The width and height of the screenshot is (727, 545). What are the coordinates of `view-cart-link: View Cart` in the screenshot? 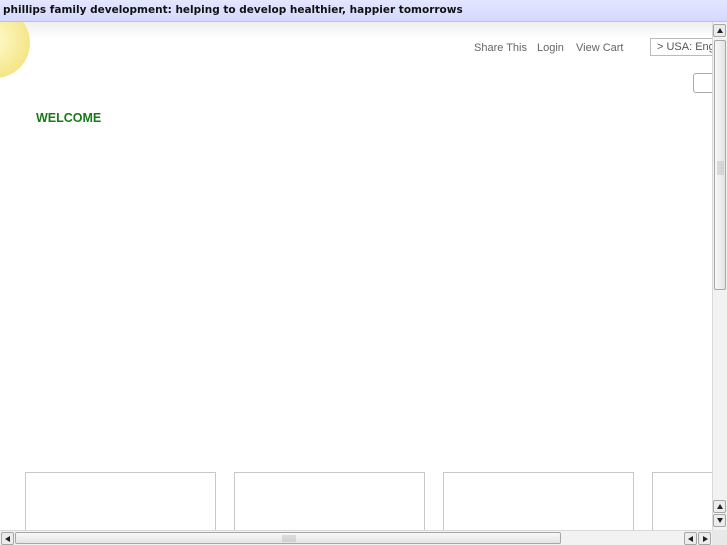 It's located at (599, 48).